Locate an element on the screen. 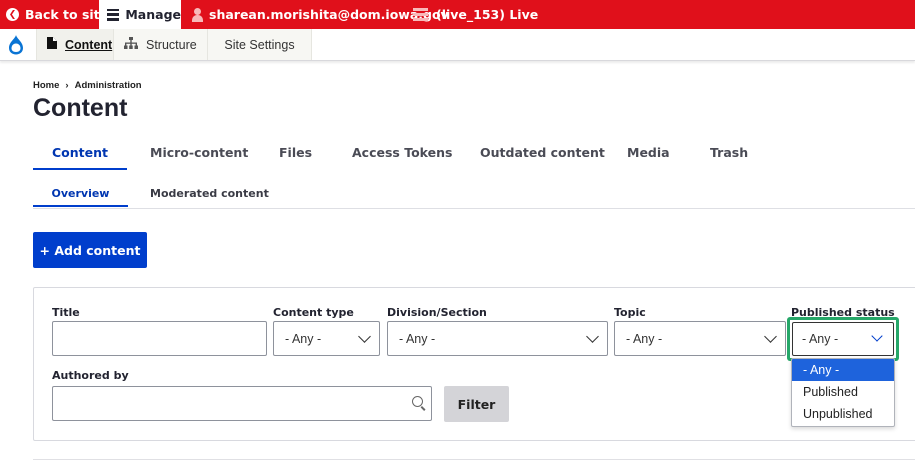 The image size is (915, 461). tray-site-settings-link: Site Settings is located at coordinates (259, 44).